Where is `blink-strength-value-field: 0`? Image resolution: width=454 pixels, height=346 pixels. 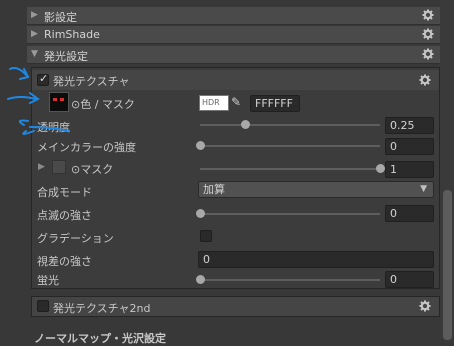 blink-strength-value-field: 0 is located at coordinates (409, 213).